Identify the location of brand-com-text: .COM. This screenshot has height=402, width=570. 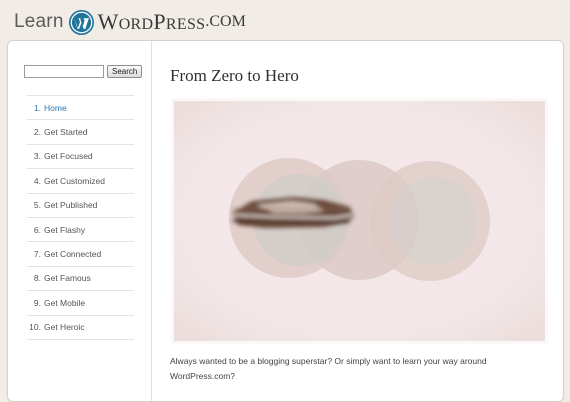
(225, 21).